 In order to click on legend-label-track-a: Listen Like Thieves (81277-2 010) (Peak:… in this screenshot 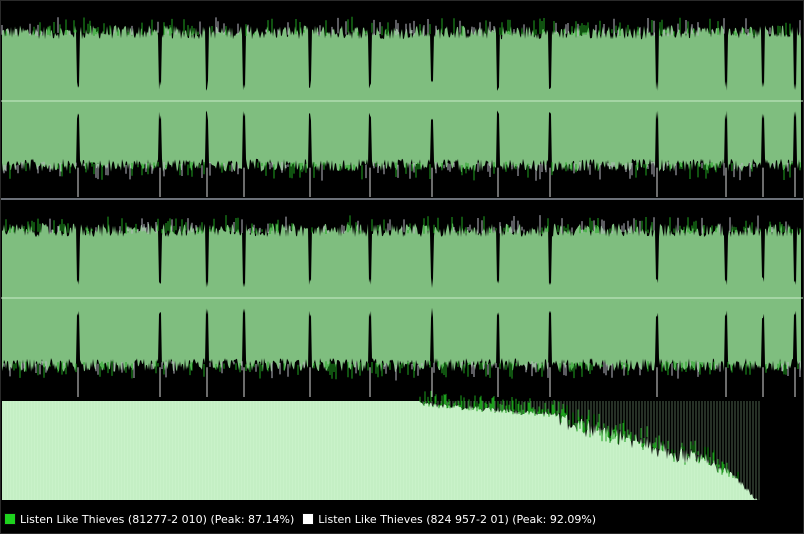, I will do `click(157, 519)`.